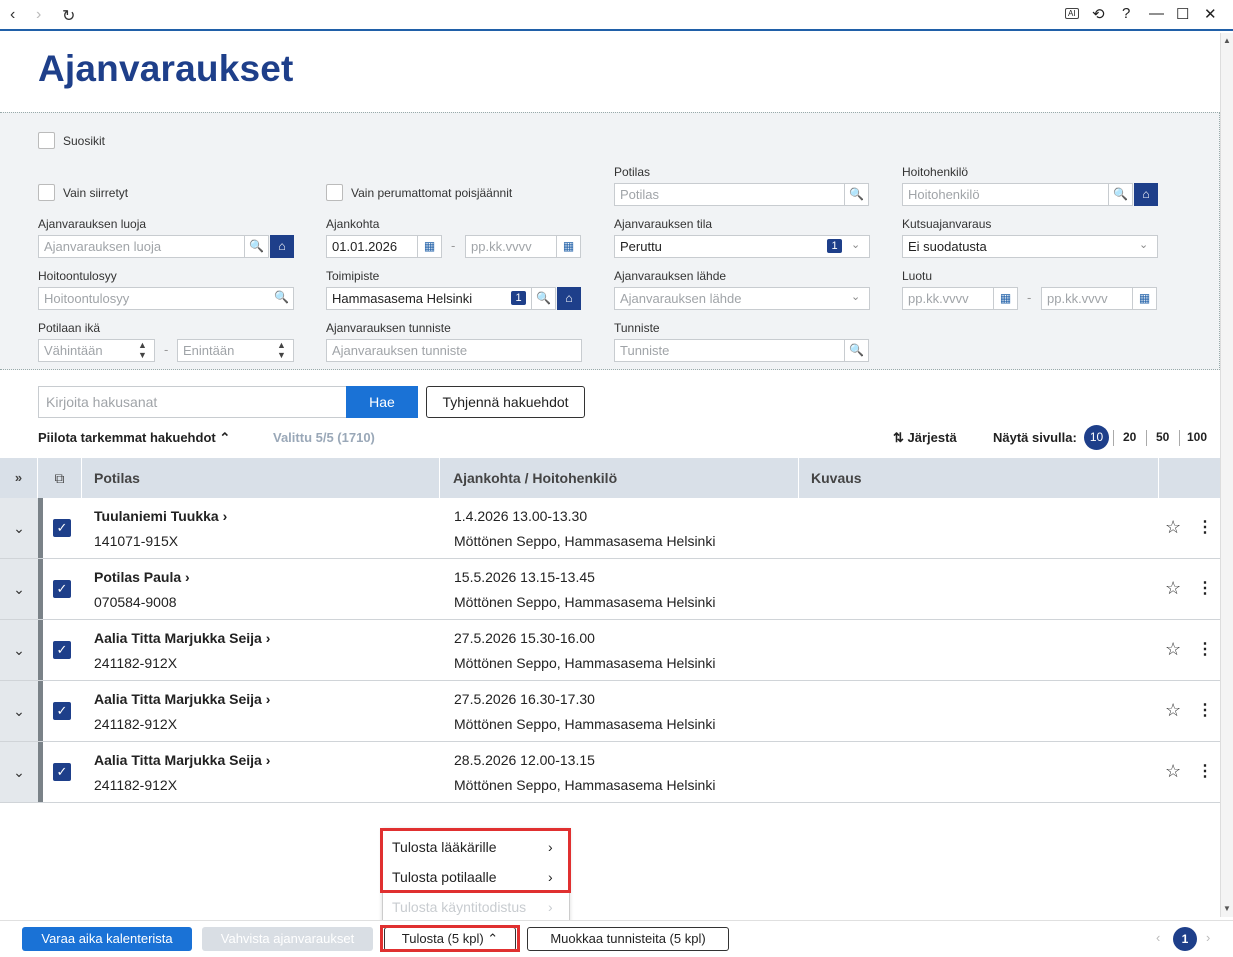 Image resolution: width=1233 pixels, height=957 pixels. I want to click on book-from-calendar-button: Varaa aika kalenterista, so click(107, 939).